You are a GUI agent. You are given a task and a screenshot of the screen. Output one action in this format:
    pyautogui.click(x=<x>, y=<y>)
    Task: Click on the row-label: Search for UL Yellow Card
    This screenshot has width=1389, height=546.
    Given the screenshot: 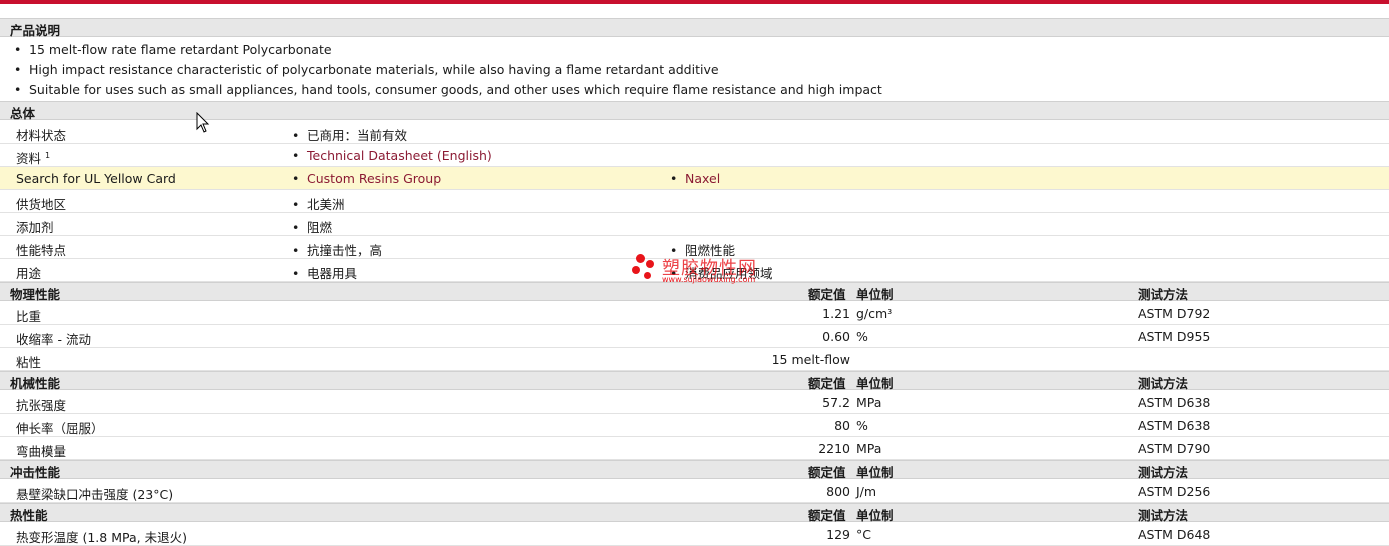 What is the action you would take?
    pyautogui.click(x=96, y=178)
    